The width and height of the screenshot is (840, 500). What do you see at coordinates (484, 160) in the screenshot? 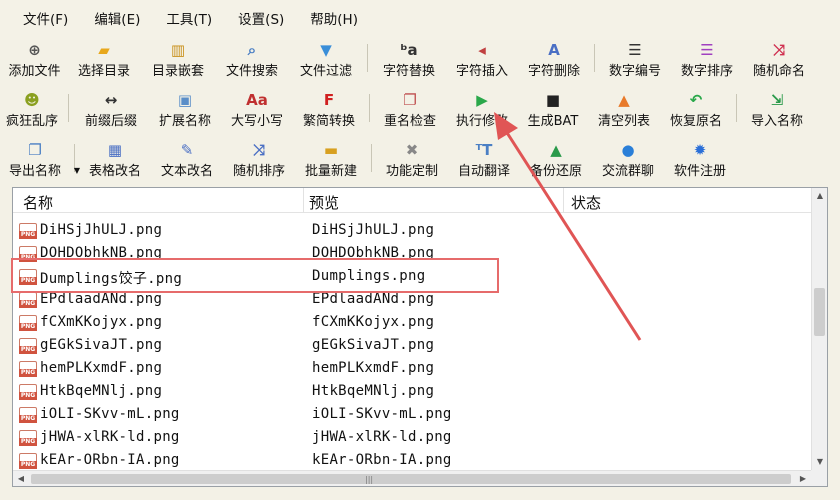
I see `translate-button: ᵀT 自动翻译` at bounding box center [484, 160].